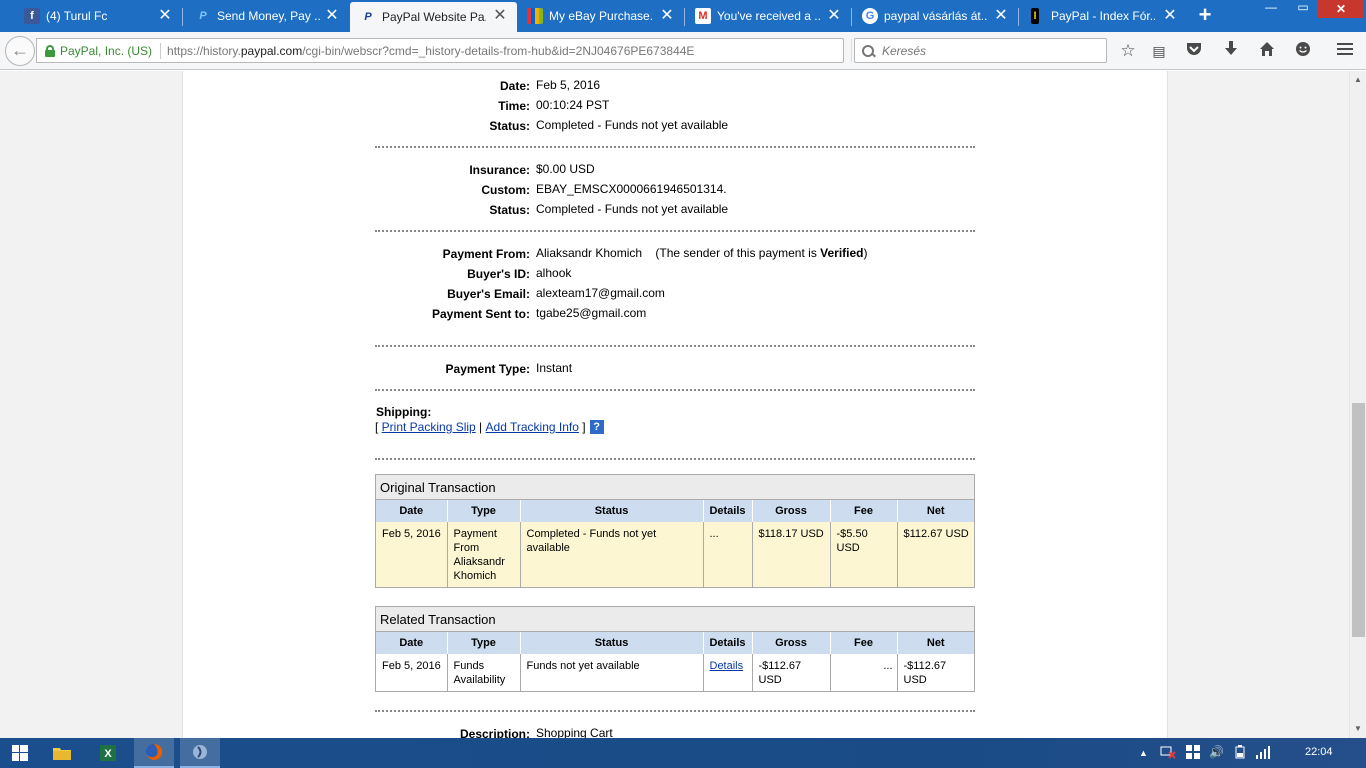  Describe the element at coordinates (404, 412) in the screenshot. I see `shipping-label: Shipping:` at that location.